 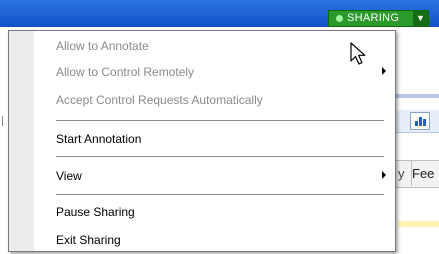 I want to click on menu-item-exit-sharing: Exit Sharing, so click(x=202, y=241).